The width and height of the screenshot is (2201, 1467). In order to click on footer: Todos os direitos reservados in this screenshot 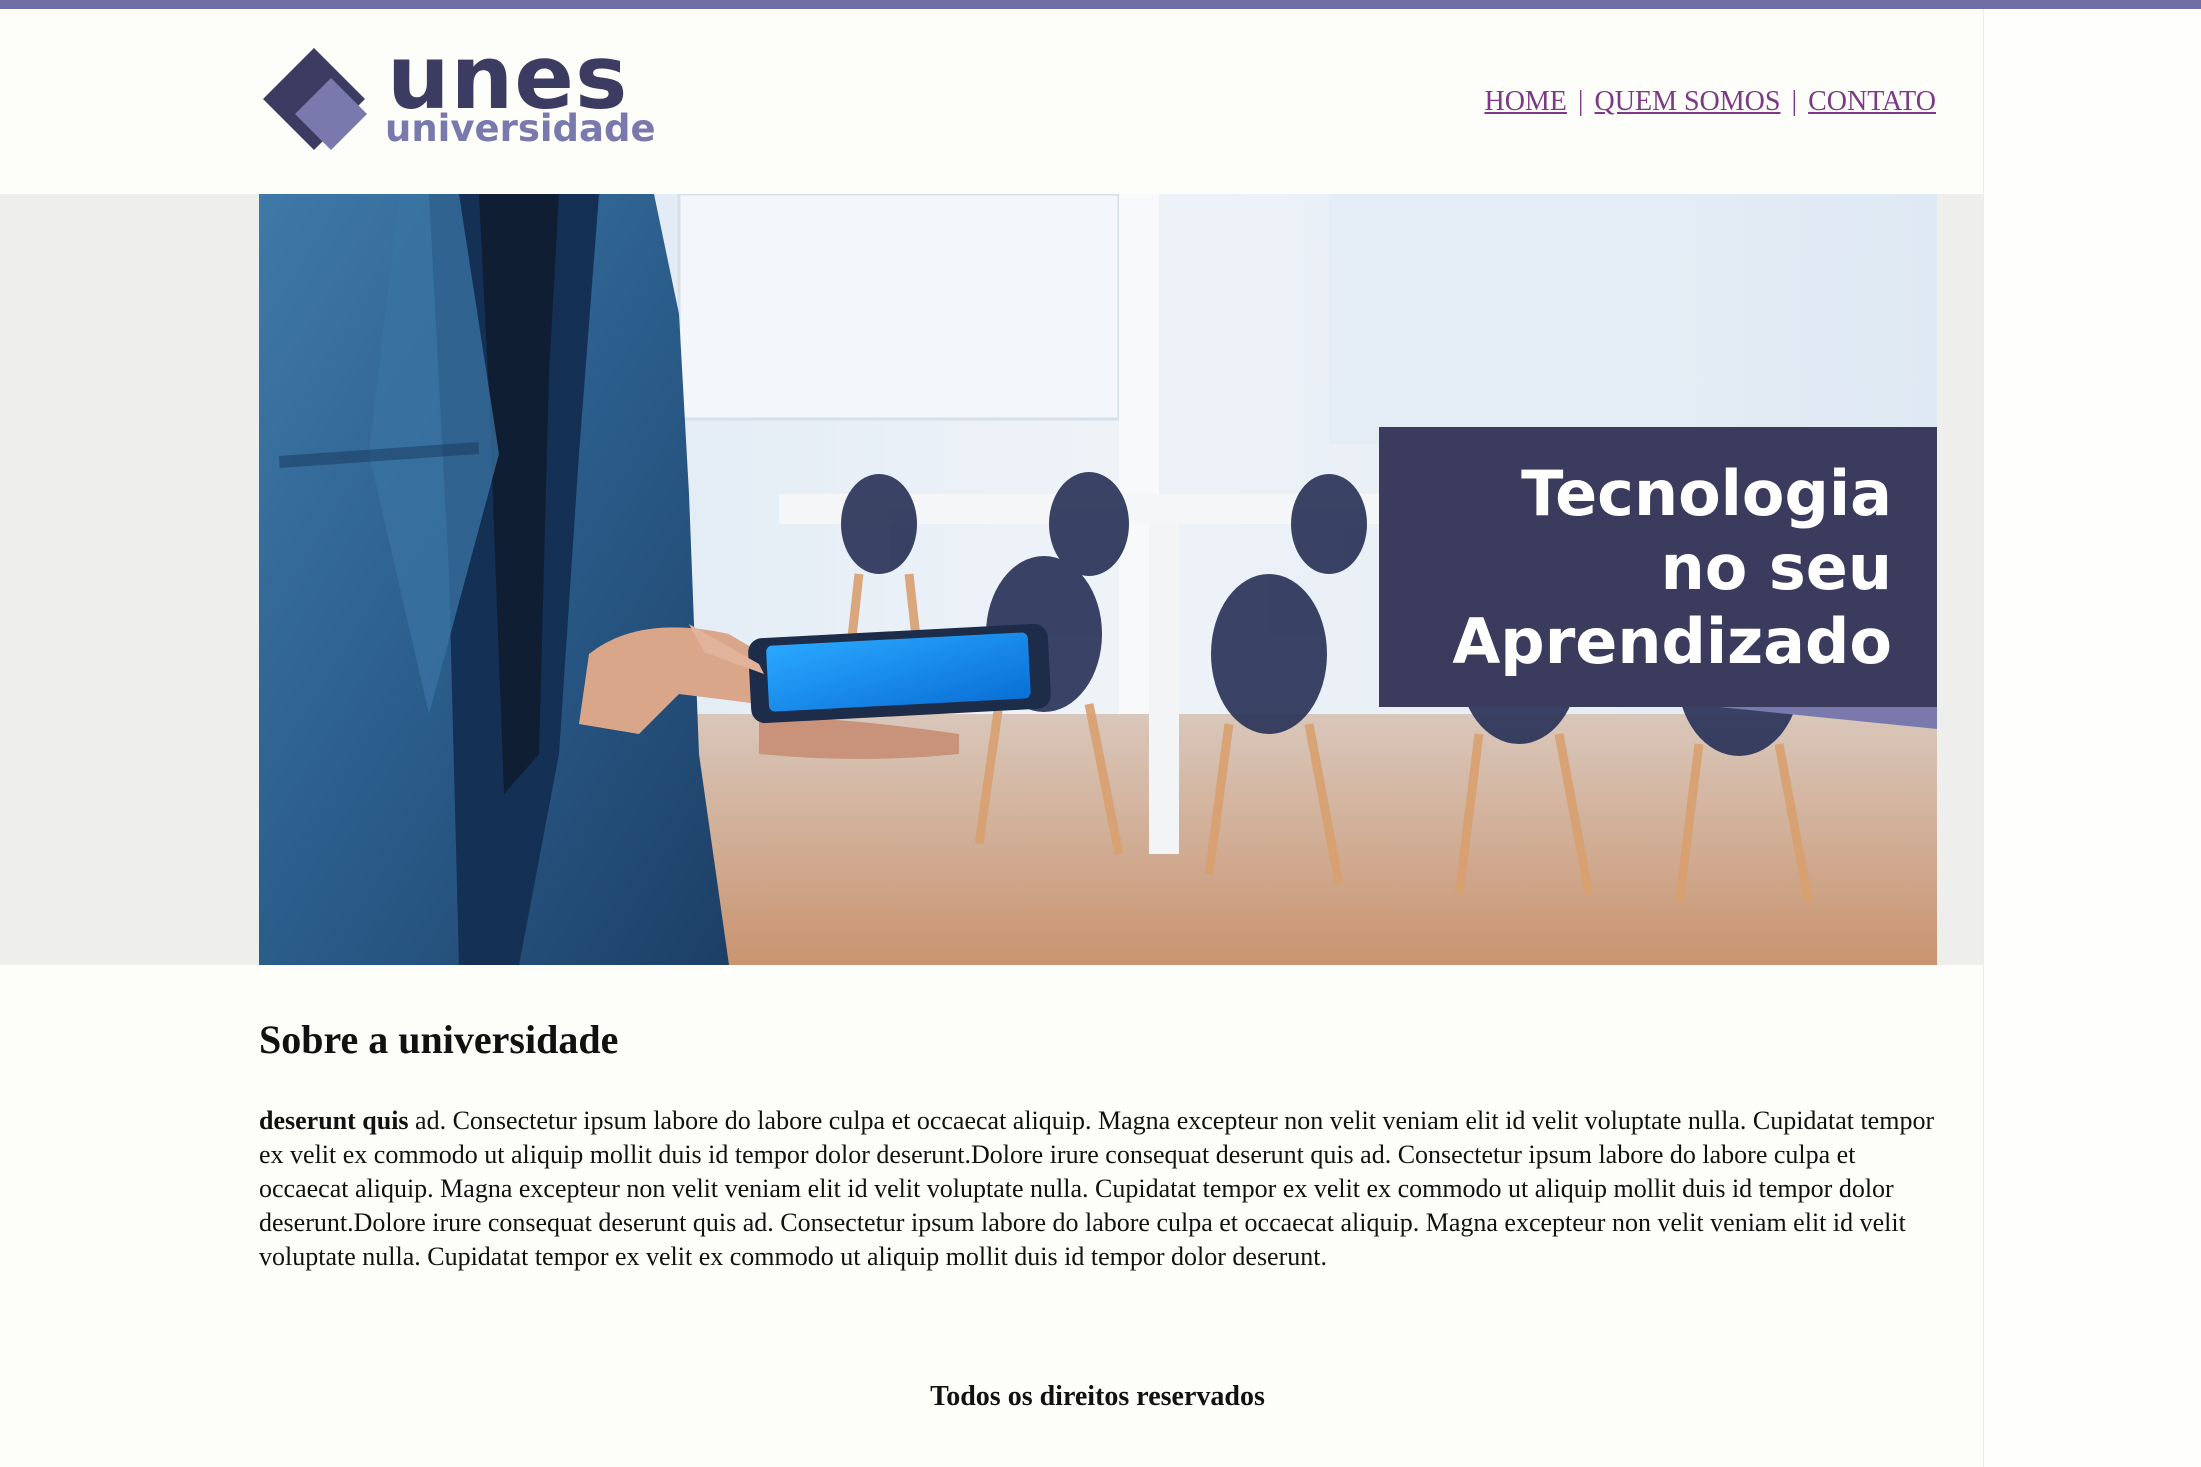, I will do `click(1100, 1401)`.